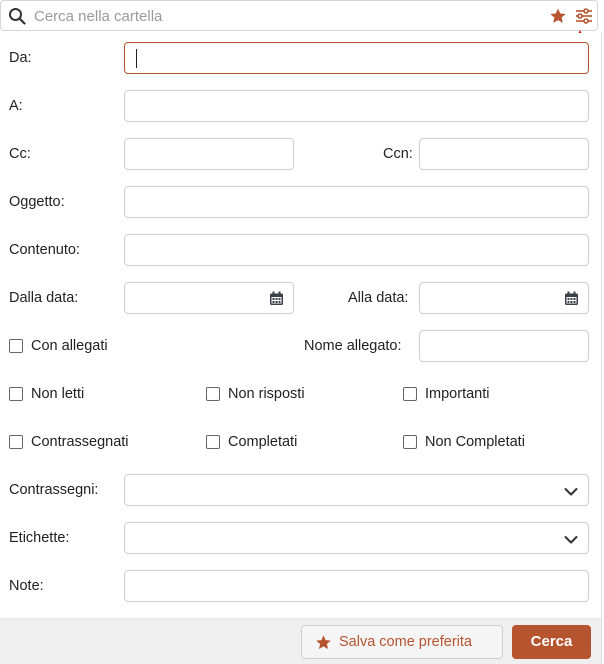 The image size is (604, 664). I want to click on cc-label: Cc:, so click(20, 154).